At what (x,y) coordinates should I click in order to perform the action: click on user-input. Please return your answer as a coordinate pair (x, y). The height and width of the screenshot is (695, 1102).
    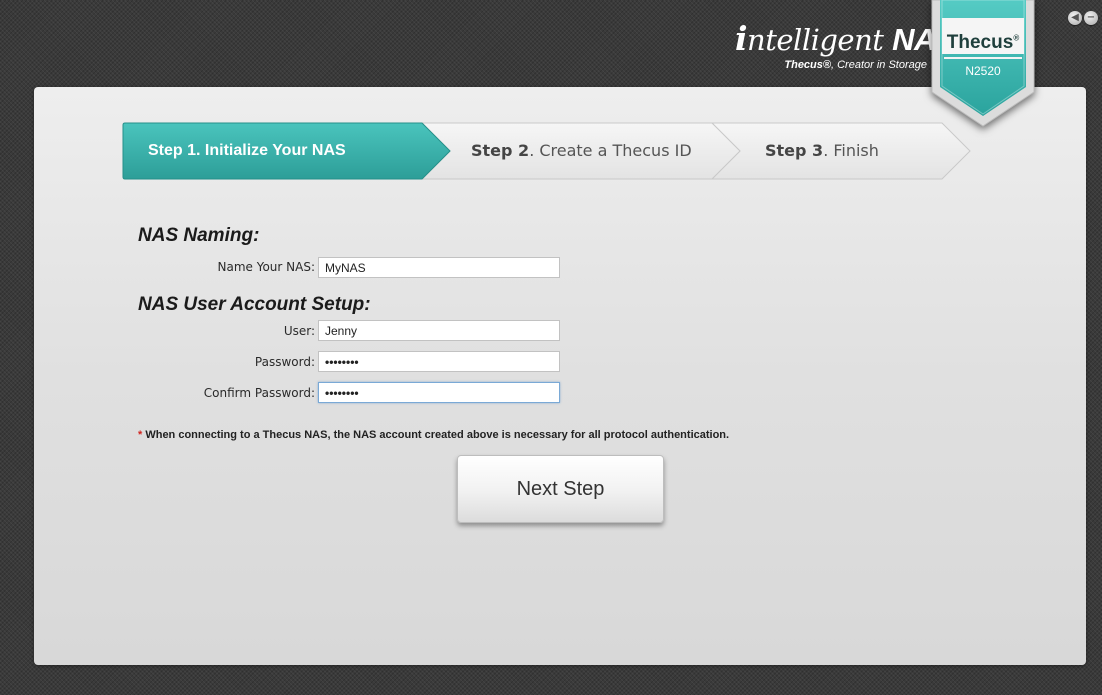
    Looking at the image, I should click on (439, 330).